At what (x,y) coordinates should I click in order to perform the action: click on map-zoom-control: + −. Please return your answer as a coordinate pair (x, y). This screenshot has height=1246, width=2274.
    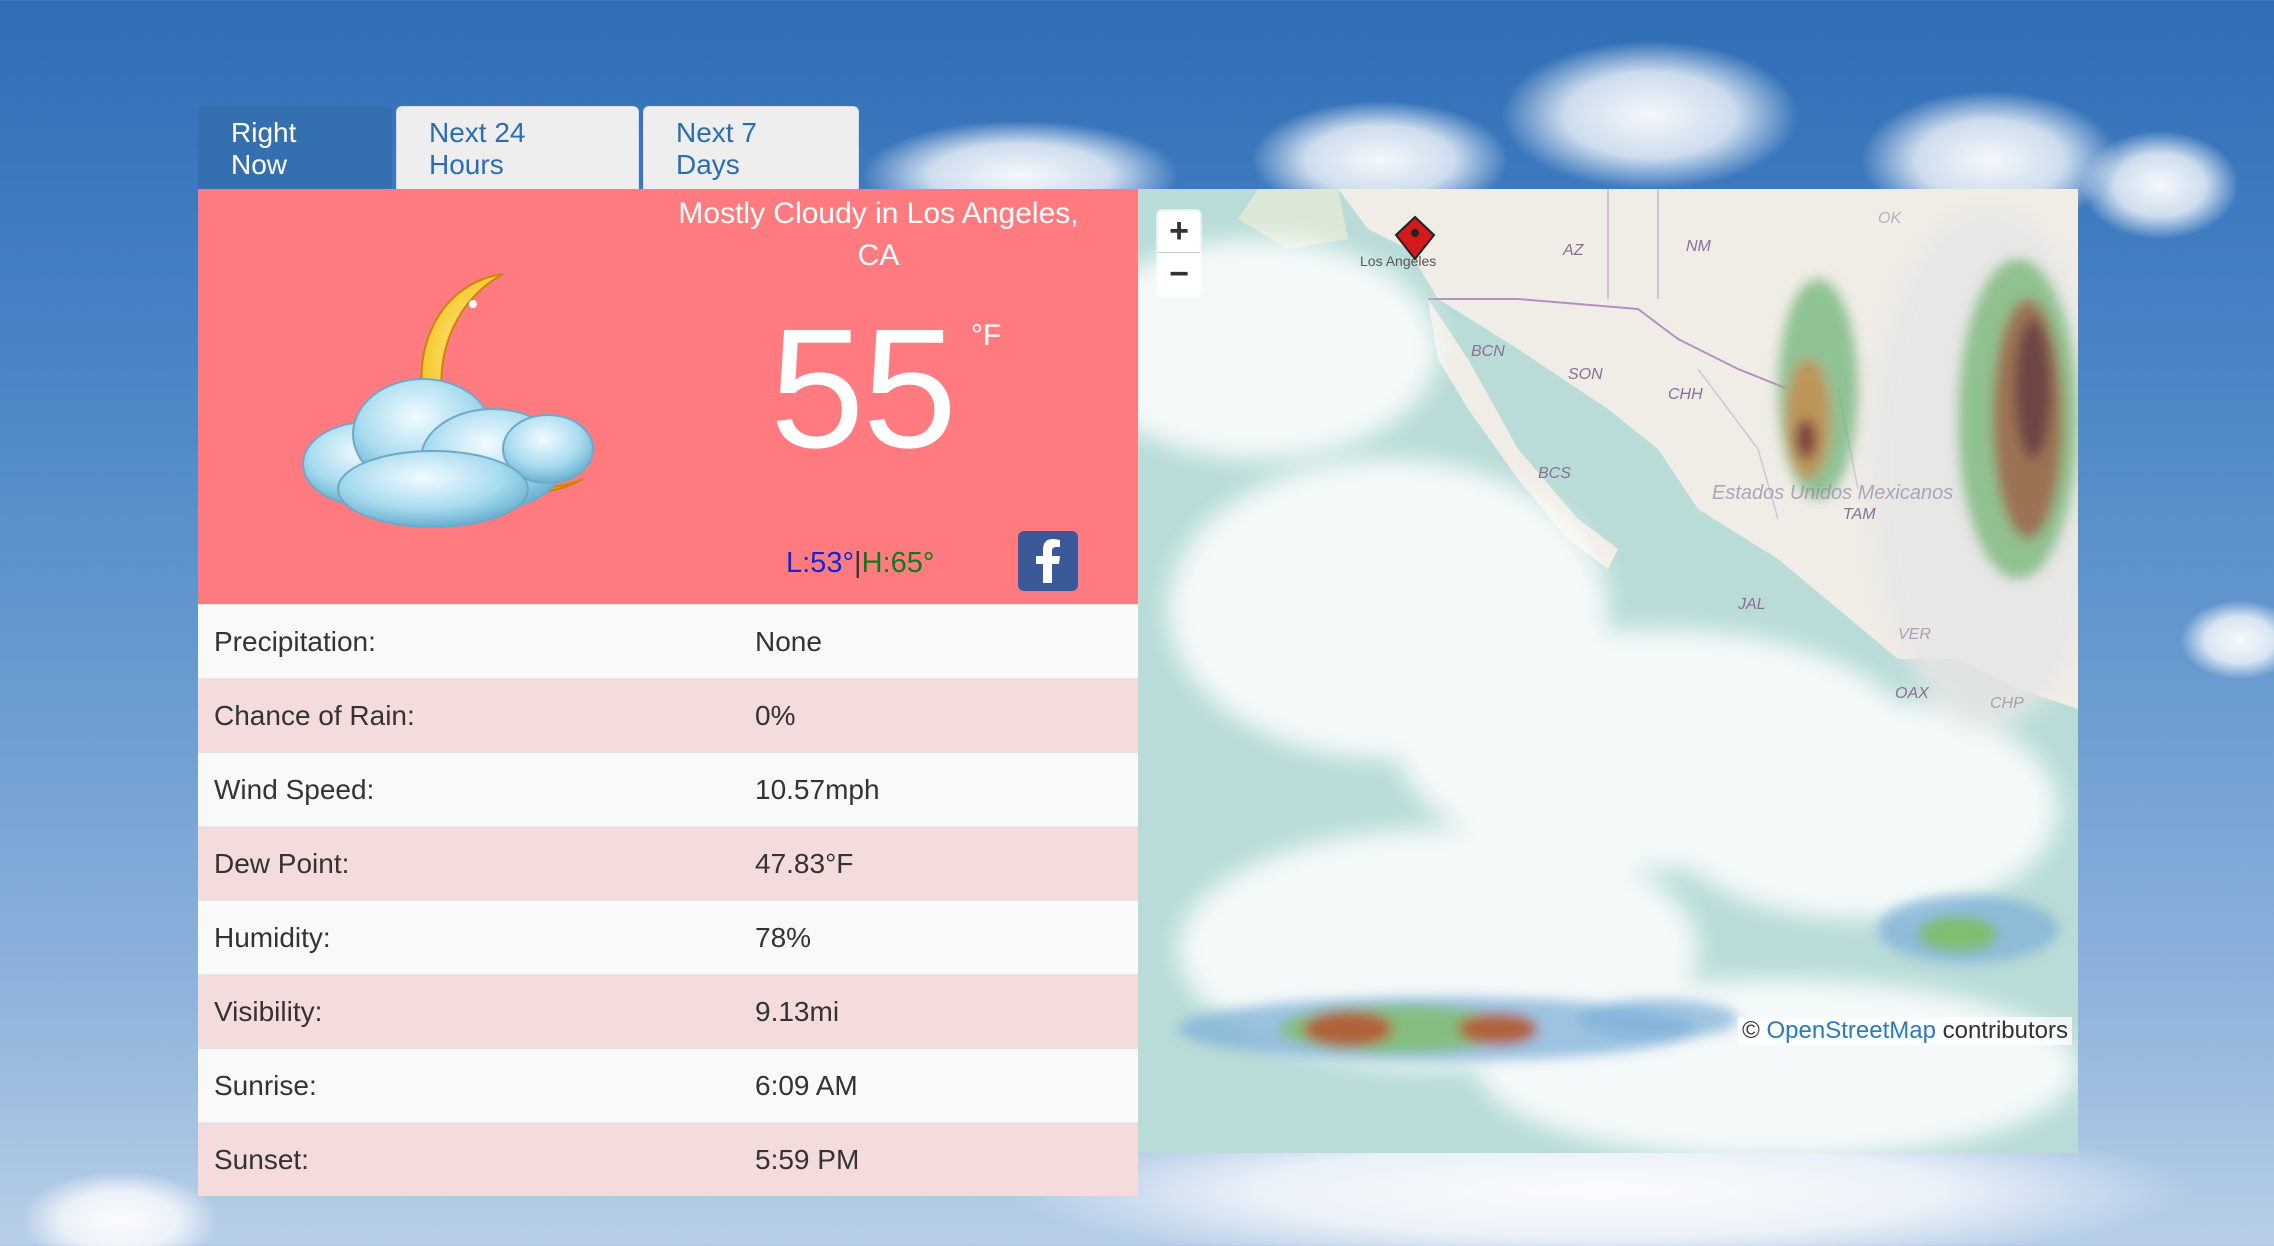
    Looking at the image, I should click on (1179, 253).